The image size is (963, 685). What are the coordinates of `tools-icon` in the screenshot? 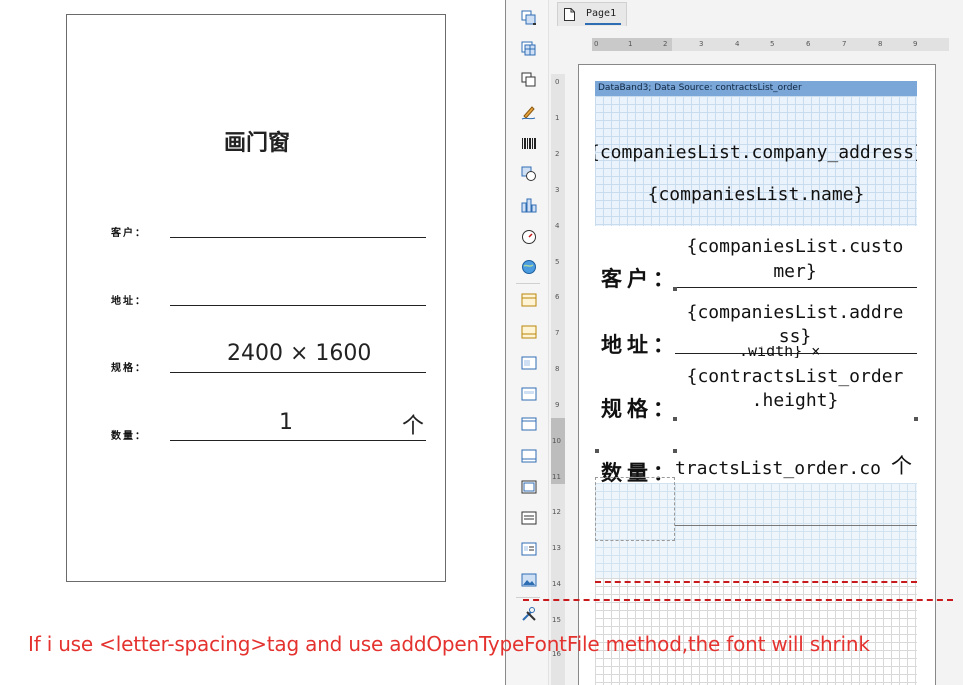 It's located at (529, 614).